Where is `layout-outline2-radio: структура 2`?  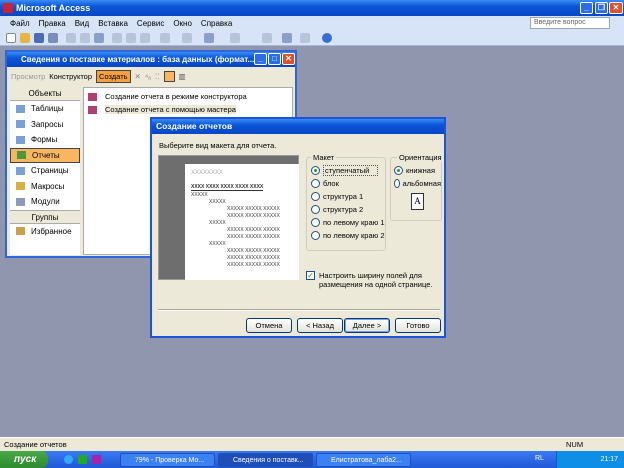 layout-outline2-radio: структура 2 is located at coordinates (348, 209).